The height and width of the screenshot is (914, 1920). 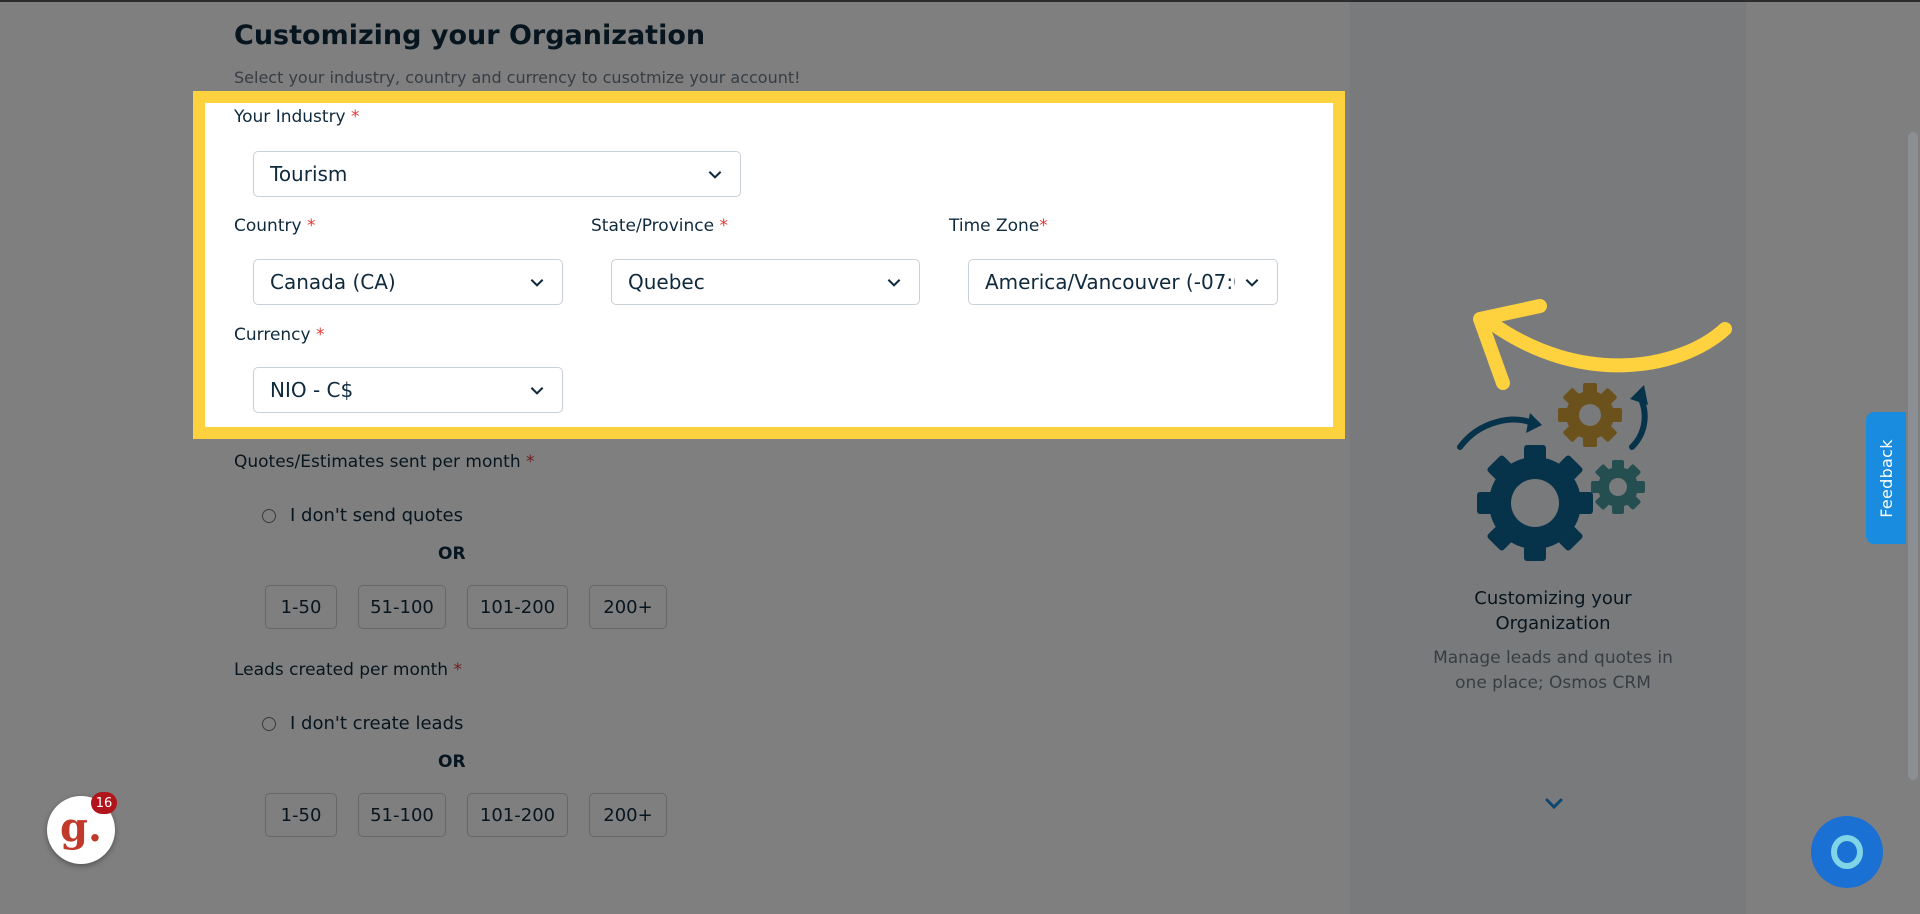 I want to click on currency-label: Currency *, so click(x=279, y=335).